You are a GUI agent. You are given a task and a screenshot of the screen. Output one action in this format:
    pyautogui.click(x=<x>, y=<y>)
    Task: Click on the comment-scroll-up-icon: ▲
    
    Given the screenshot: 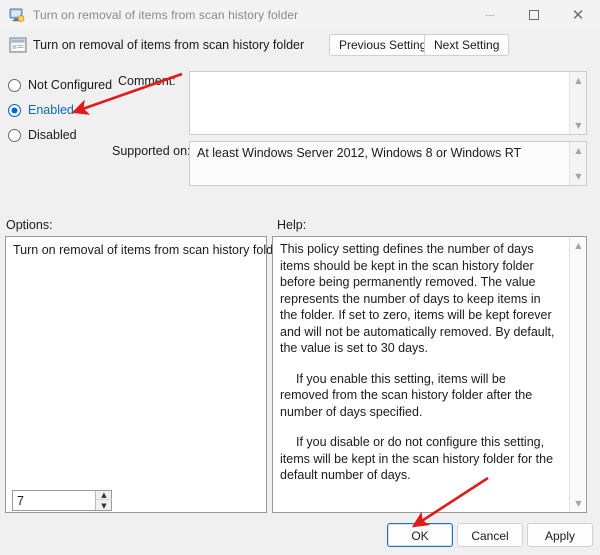 What is the action you would take?
    pyautogui.click(x=578, y=80)
    